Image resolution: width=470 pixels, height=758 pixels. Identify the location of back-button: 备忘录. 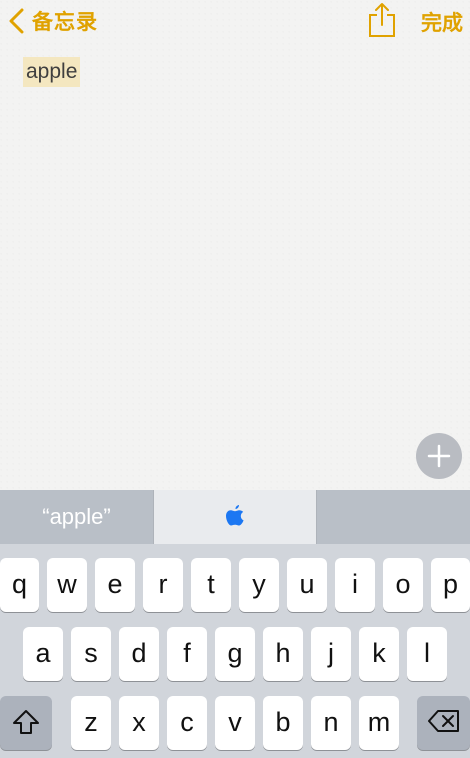
(53, 21).